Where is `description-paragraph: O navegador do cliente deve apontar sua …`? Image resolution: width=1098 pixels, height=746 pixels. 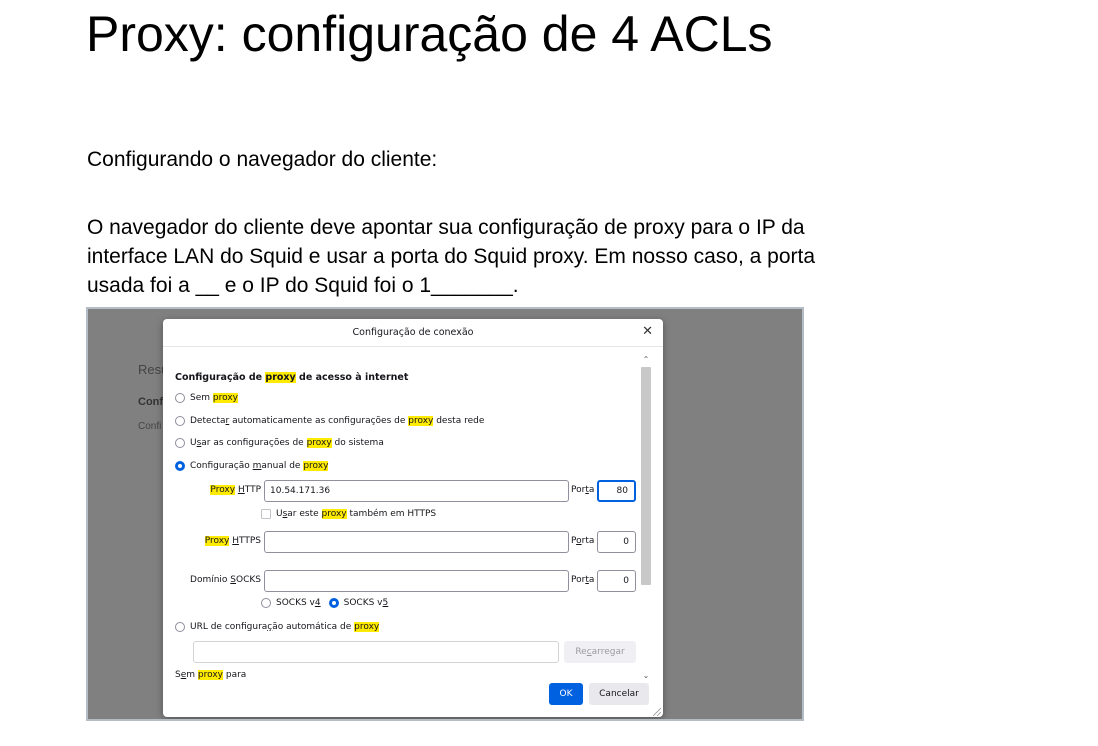 description-paragraph: O navegador do cliente deve apontar sua … is located at coordinates (451, 256).